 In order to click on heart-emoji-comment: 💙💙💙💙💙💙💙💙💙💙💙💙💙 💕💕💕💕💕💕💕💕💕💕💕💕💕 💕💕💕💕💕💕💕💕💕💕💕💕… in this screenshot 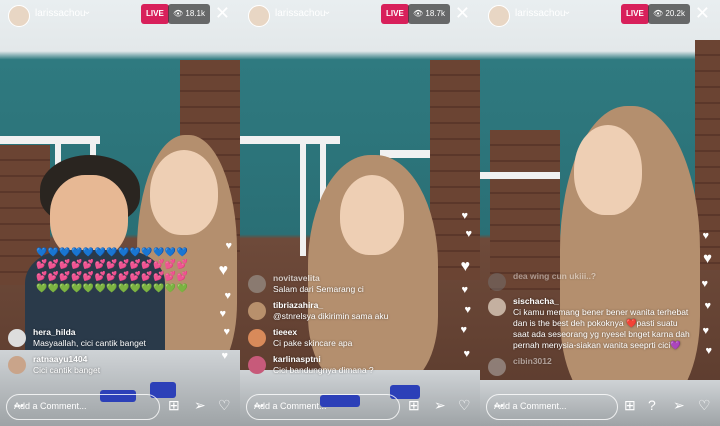, I will do `click(116, 270)`.